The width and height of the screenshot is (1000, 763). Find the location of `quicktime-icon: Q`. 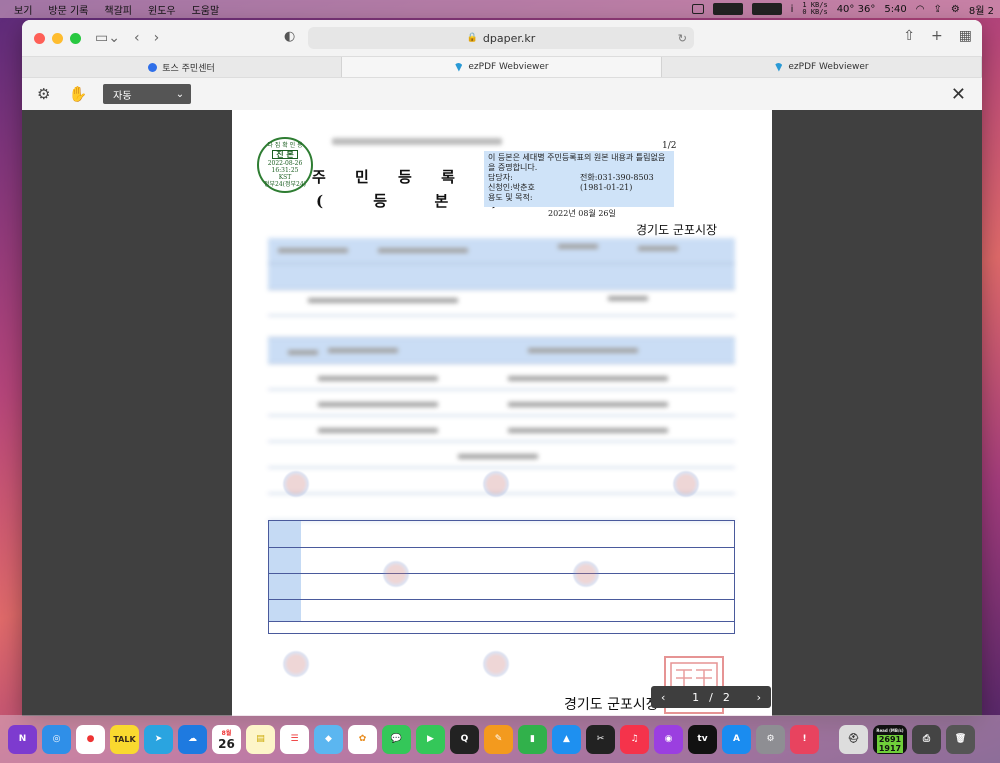

quicktime-icon: Q is located at coordinates (464, 739).